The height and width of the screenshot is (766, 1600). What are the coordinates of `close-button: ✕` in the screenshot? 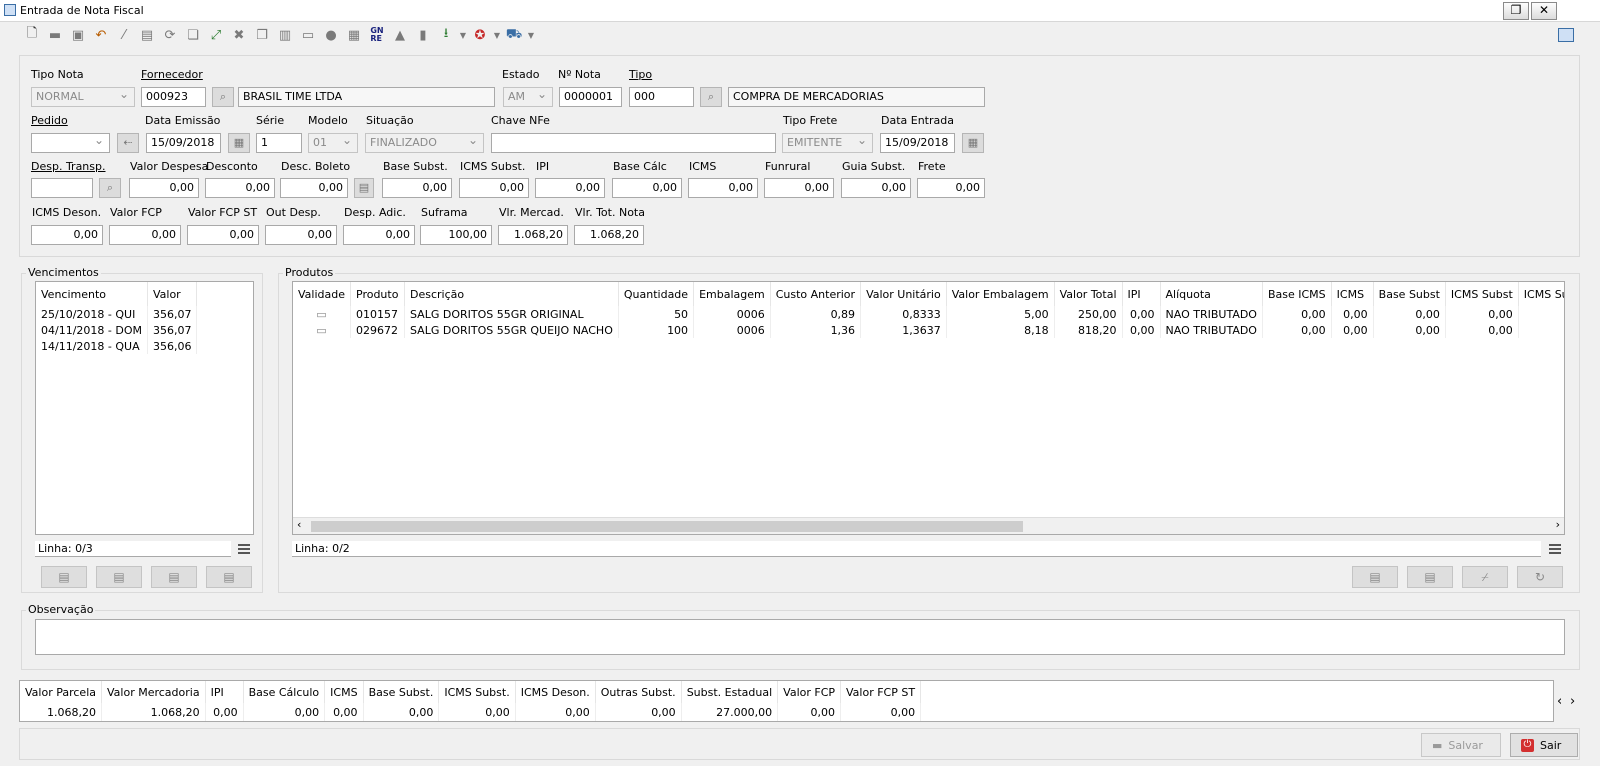 It's located at (1544, 11).